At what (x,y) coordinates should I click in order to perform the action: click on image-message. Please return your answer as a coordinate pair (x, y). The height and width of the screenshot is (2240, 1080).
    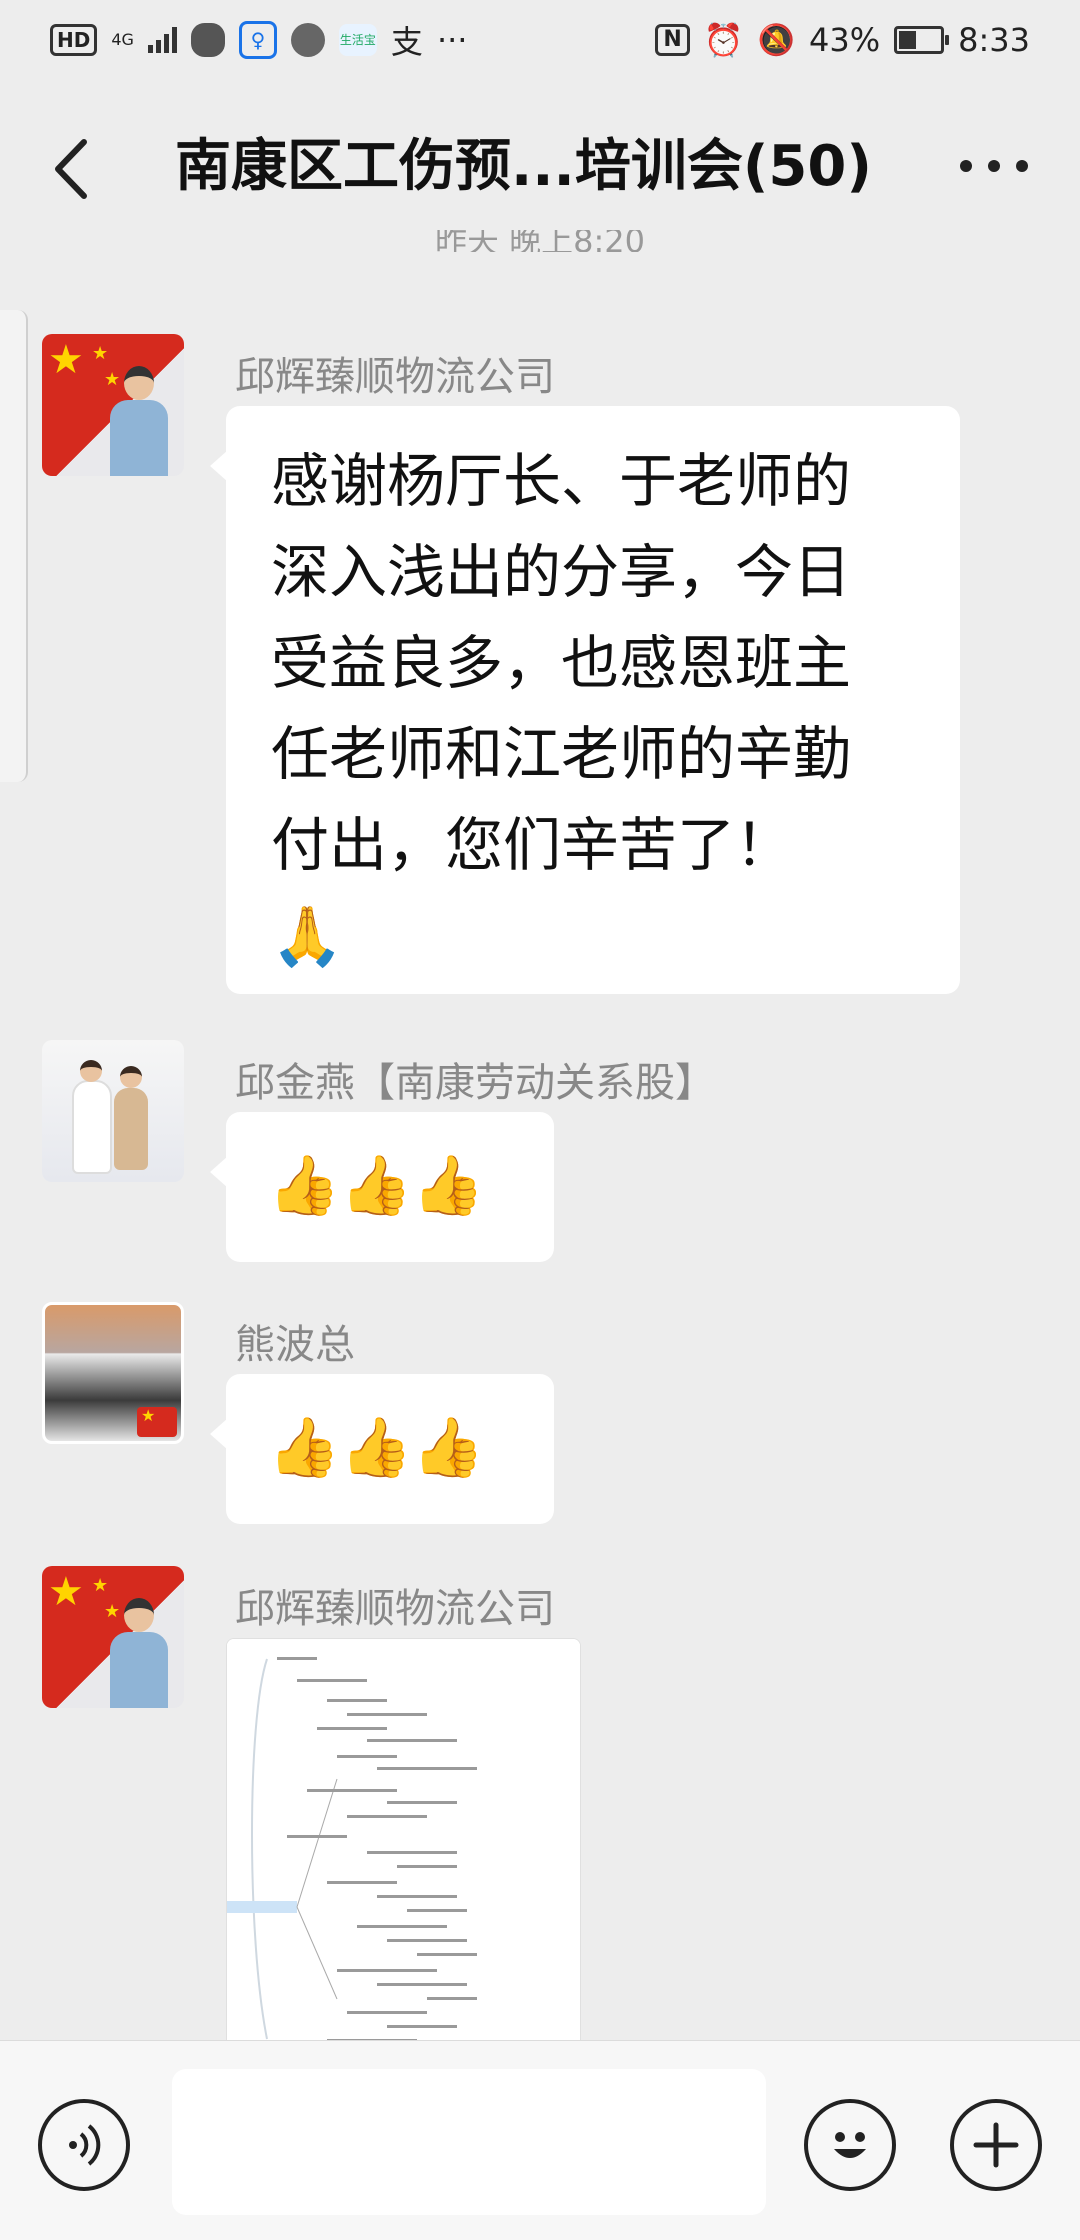
    Looking at the image, I should click on (403, 1843).